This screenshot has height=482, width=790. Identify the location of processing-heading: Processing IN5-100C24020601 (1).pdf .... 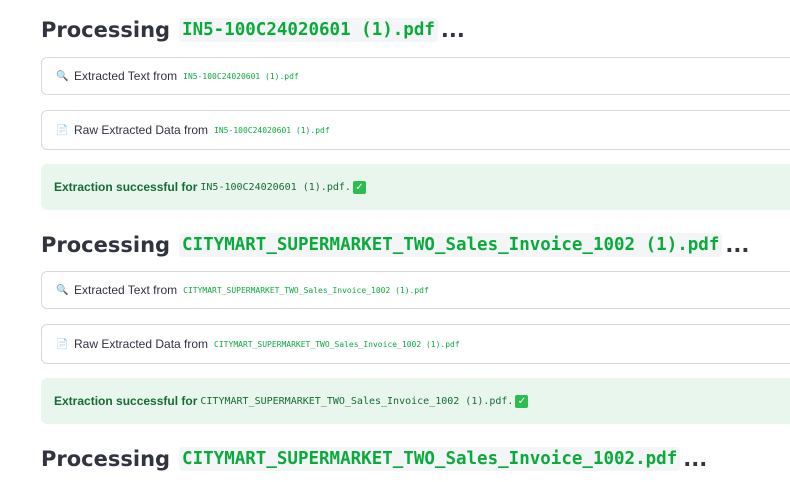
(415, 30).